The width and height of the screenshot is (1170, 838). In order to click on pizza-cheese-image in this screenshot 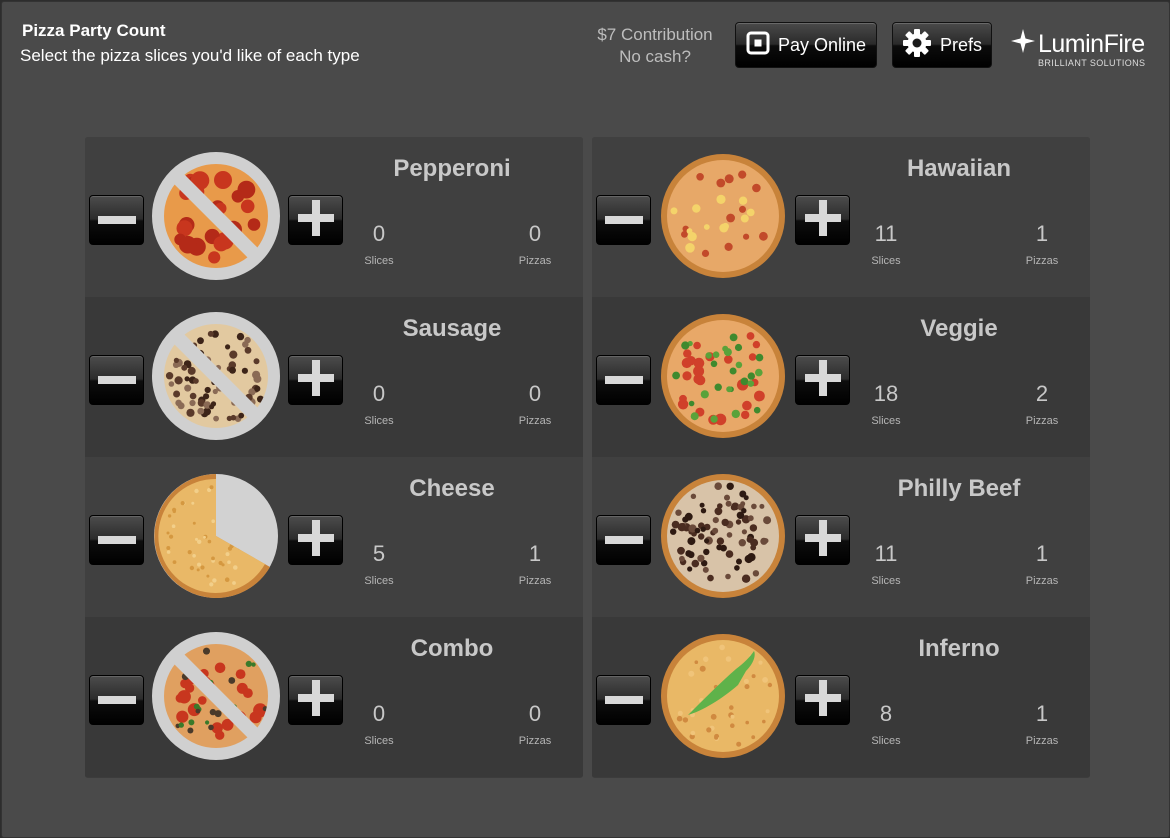, I will do `click(216, 536)`.